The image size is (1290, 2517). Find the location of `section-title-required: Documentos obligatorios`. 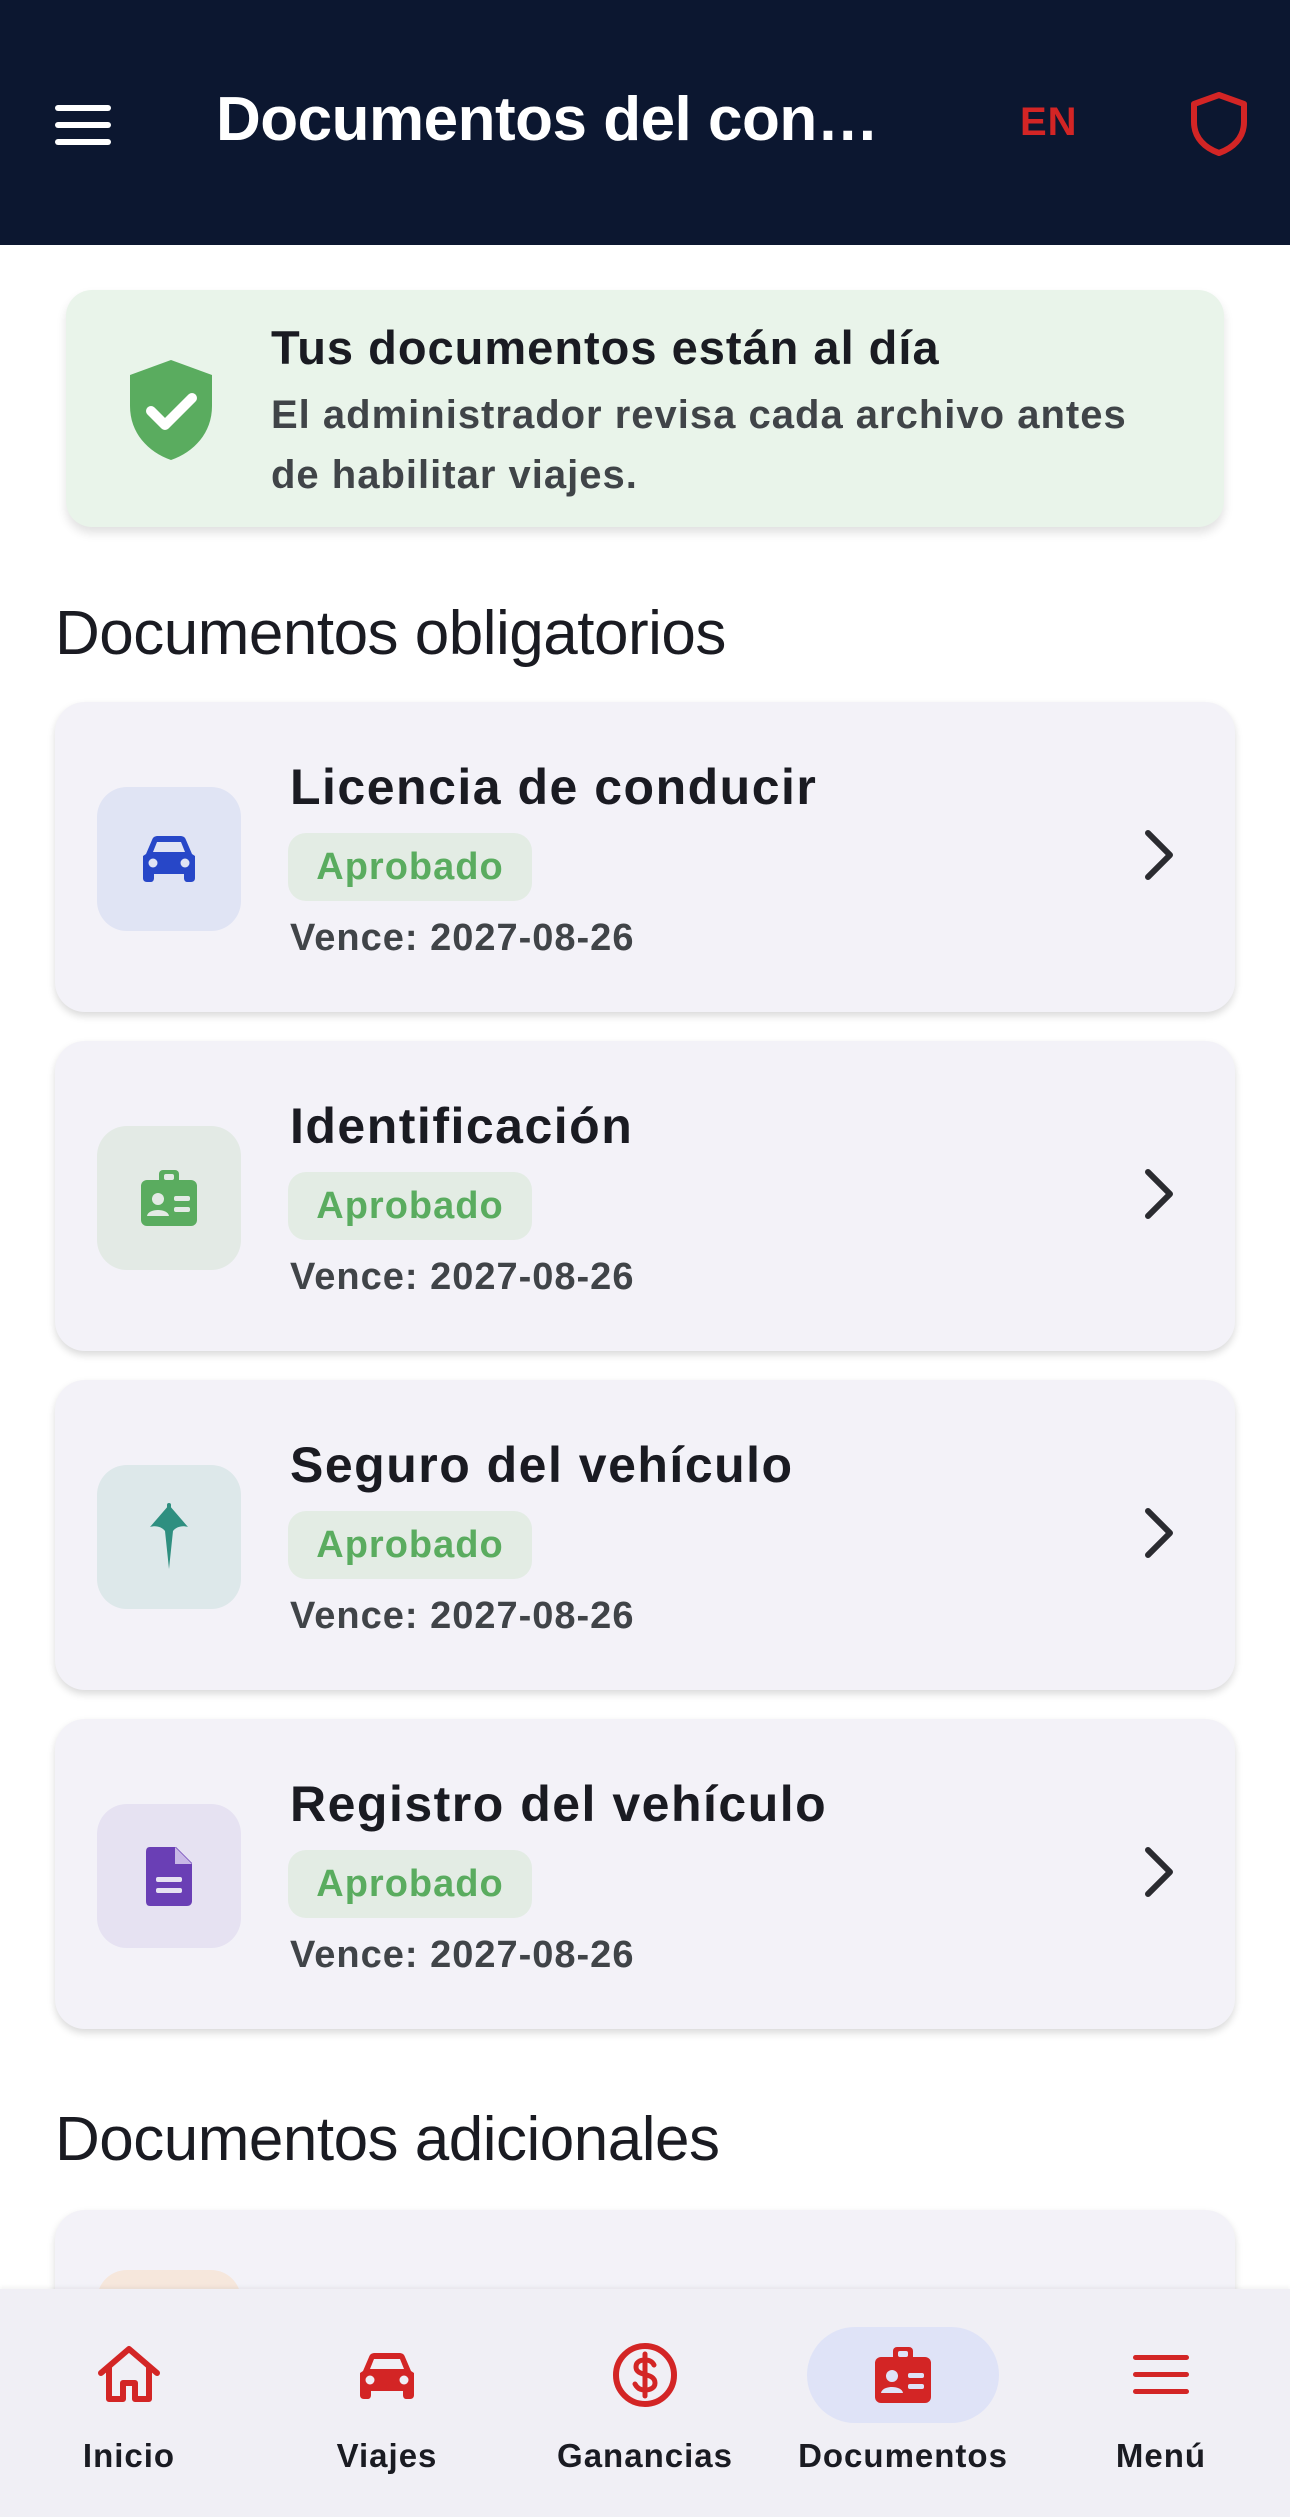

section-title-required: Documentos obligatorios is located at coordinates (390, 633).